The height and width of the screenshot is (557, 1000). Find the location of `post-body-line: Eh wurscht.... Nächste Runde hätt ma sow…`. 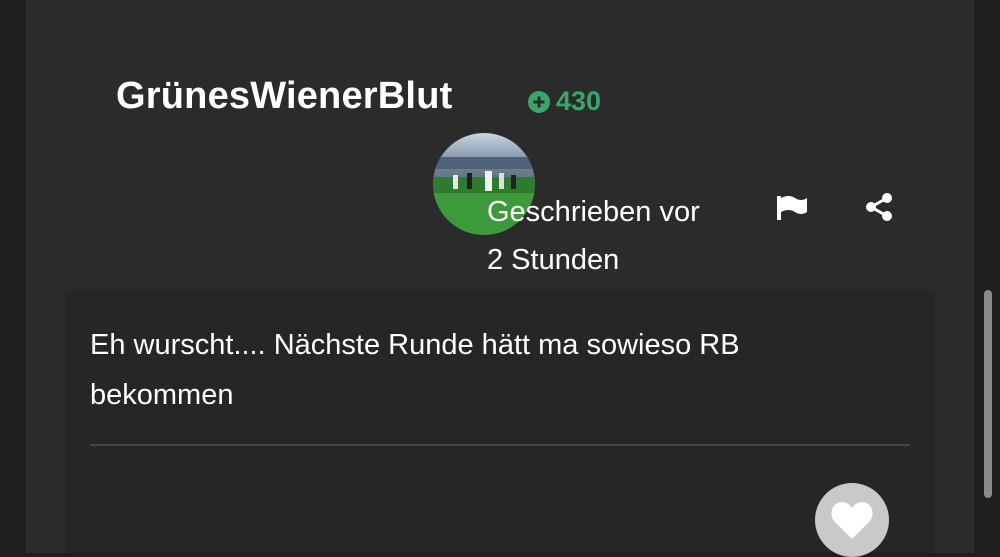

post-body-line: Eh wurscht.... Nächste Runde hätt ma sow… is located at coordinates (415, 345).